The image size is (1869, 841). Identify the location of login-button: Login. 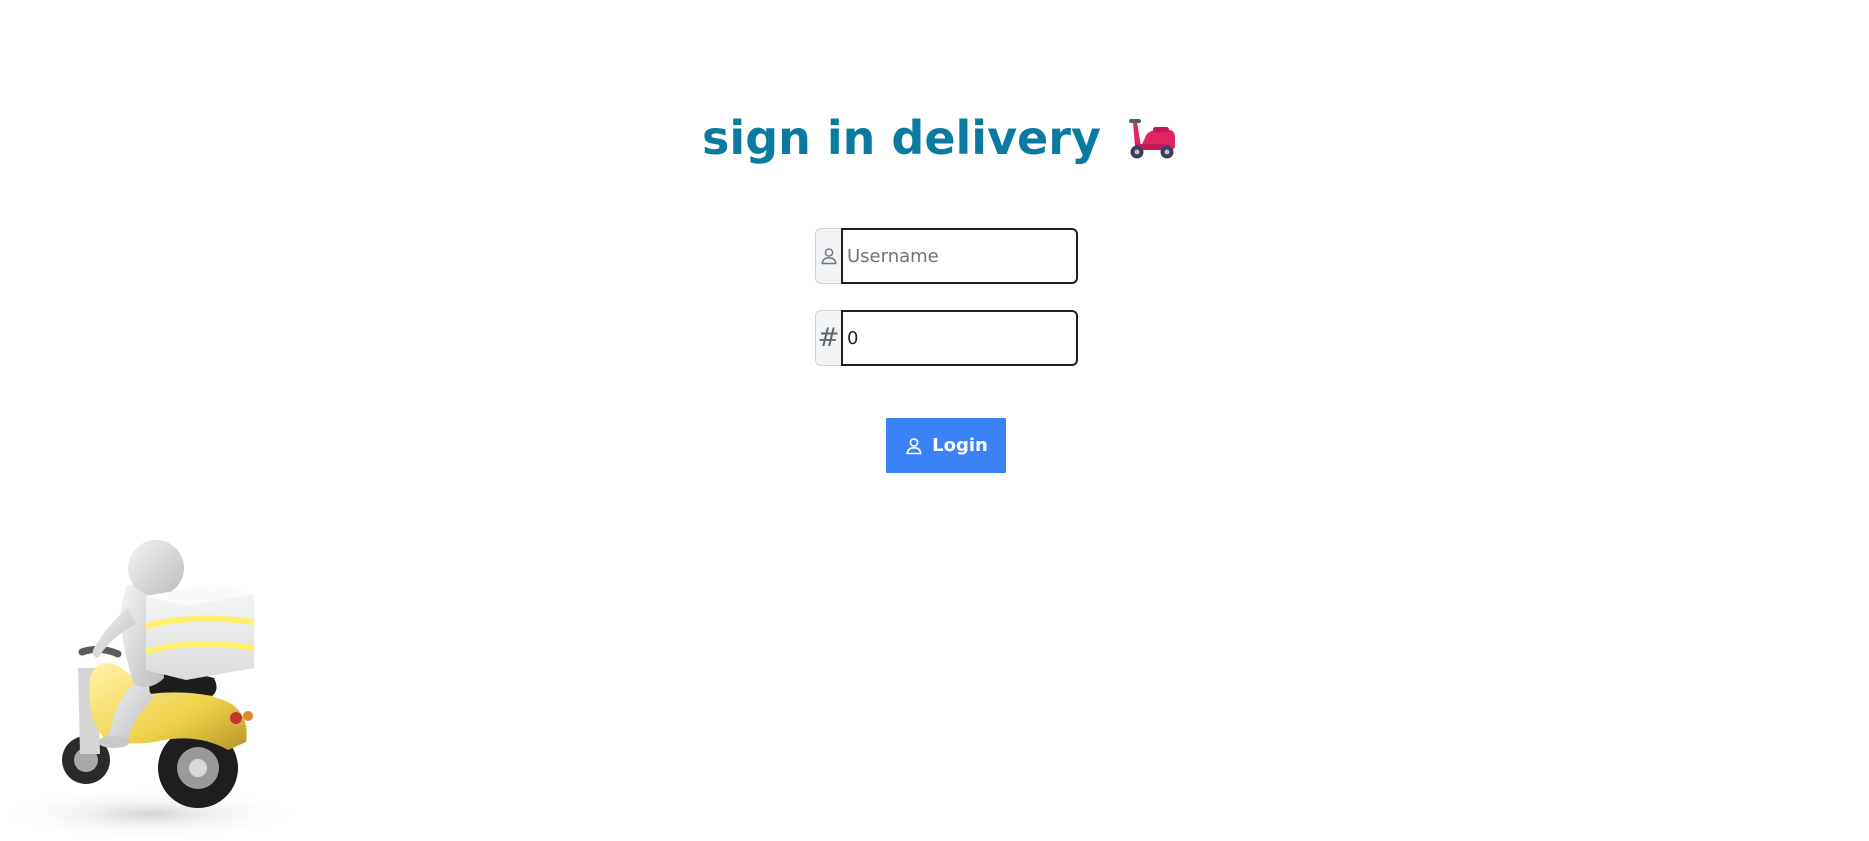
(946, 445).